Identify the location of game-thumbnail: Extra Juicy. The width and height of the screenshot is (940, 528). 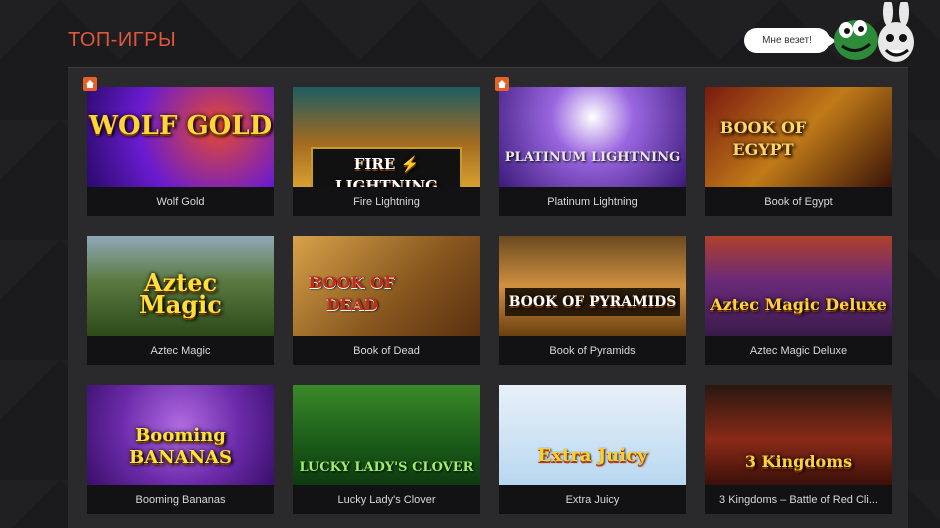
(592, 435).